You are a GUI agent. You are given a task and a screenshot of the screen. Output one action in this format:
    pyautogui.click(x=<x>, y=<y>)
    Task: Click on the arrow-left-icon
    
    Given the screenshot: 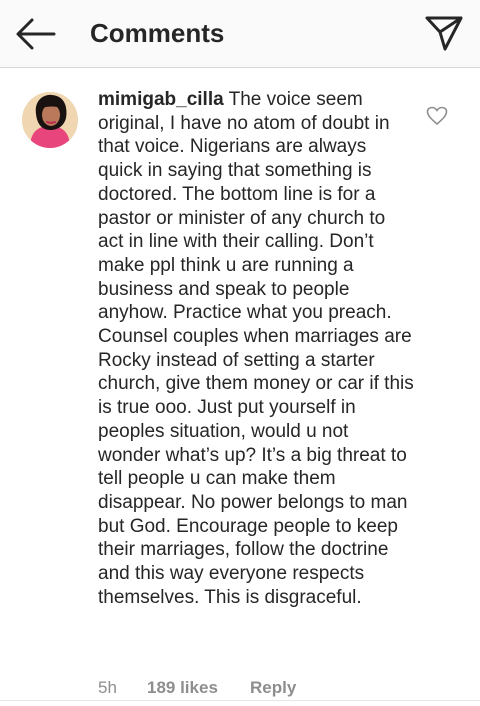 What is the action you would take?
    pyautogui.click(x=36, y=34)
    